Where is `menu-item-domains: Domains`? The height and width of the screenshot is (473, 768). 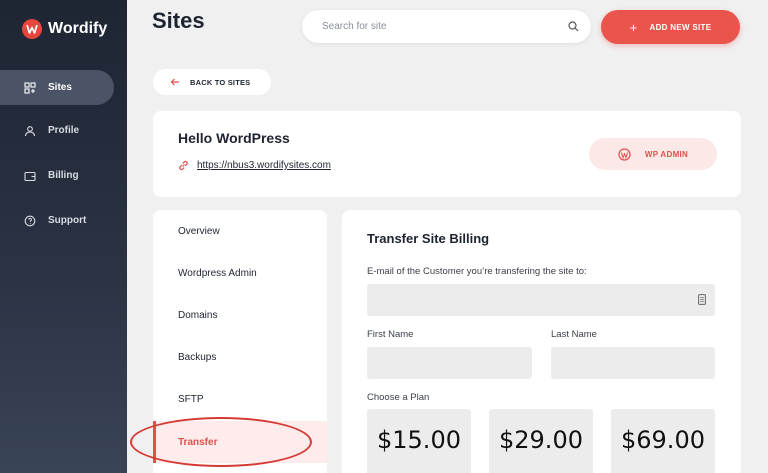 menu-item-domains: Domains is located at coordinates (240, 315).